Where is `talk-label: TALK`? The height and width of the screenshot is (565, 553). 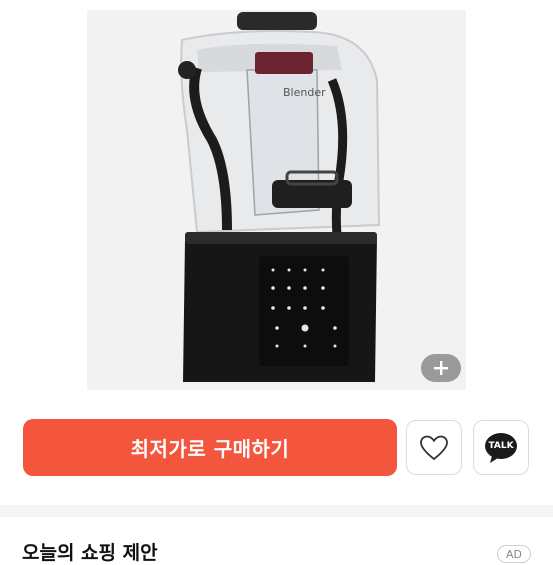
talk-label: TALK is located at coordinates (501, 446).